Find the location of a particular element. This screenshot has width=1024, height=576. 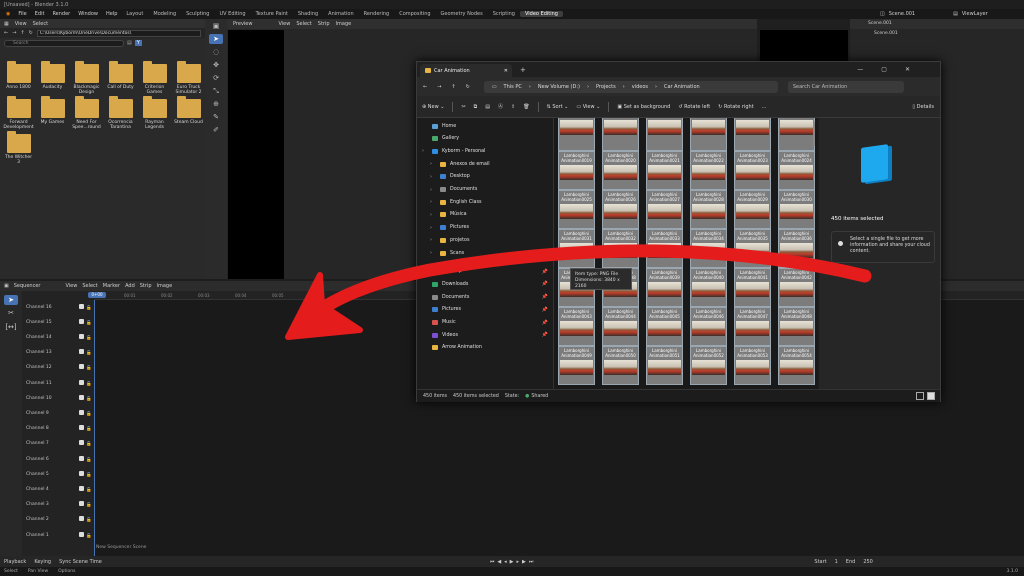

refresh-icon: ↻ is located at coordinates (468, 87).